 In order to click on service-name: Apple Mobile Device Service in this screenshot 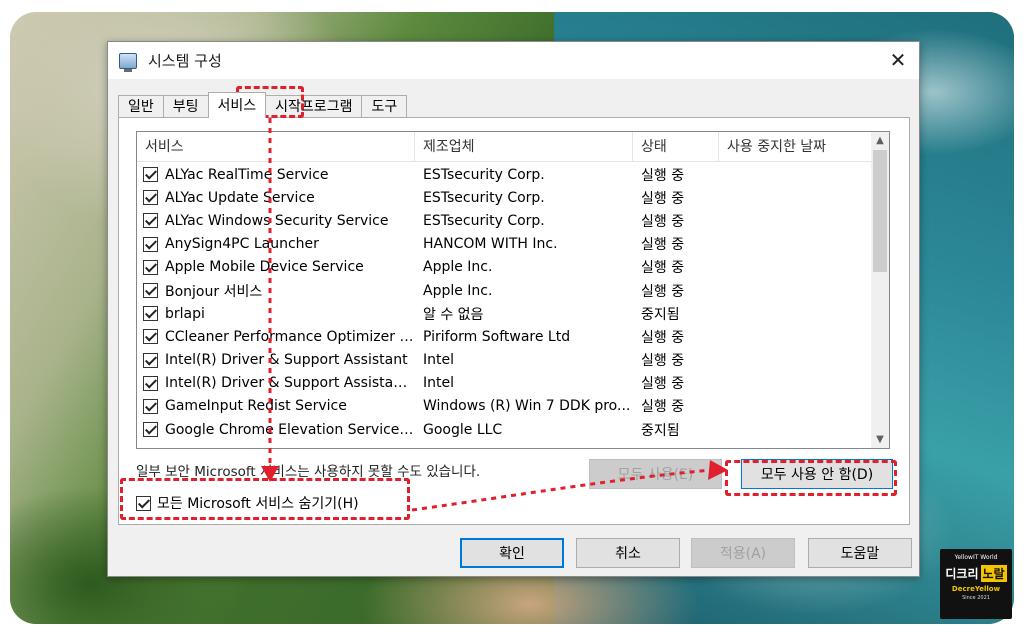, I will do `click(264, 267)`.